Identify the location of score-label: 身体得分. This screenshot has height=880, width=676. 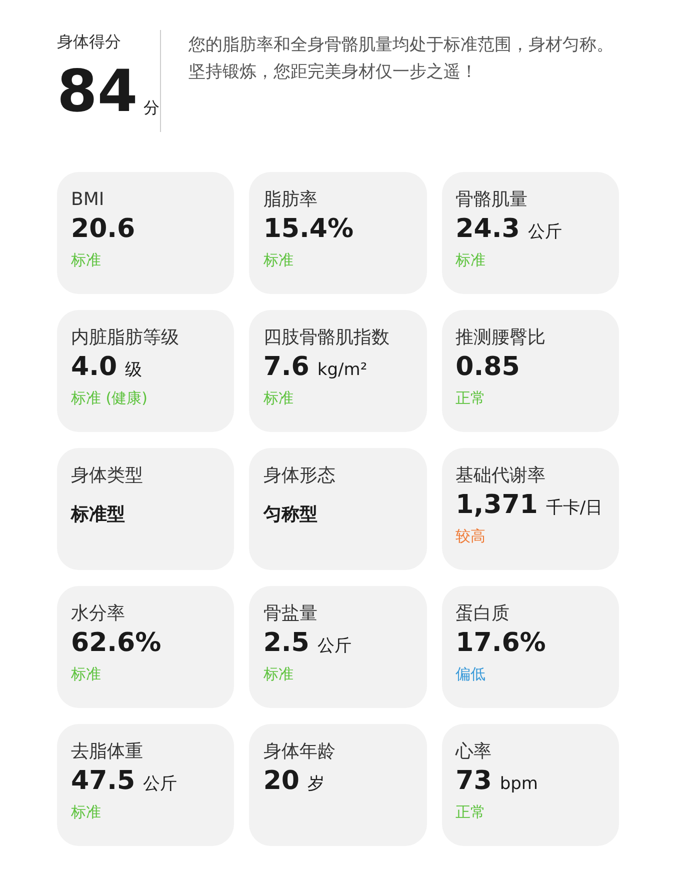
(89, 42).